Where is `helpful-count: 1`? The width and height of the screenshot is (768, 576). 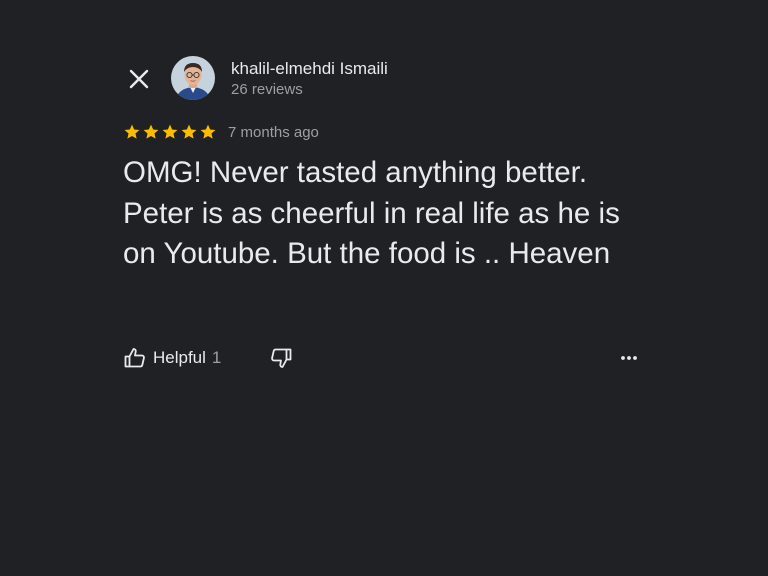 helpful-count: 1 is located at coordinates (216, 357).